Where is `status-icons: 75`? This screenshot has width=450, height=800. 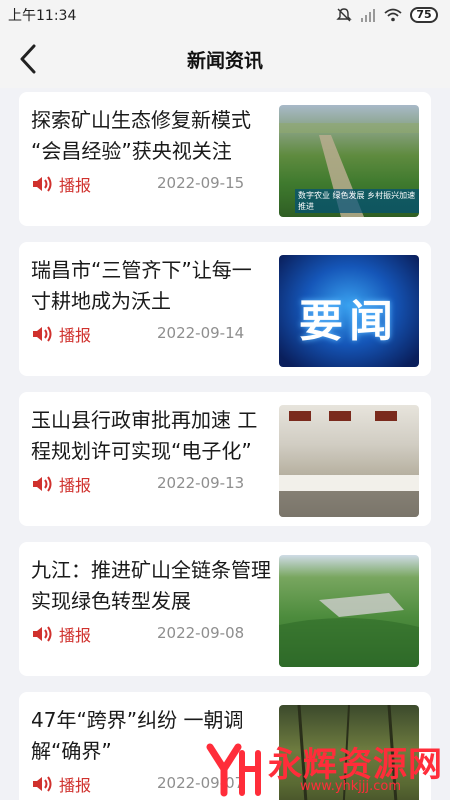
status-icons: 75 is located at coordinates (387, 15).